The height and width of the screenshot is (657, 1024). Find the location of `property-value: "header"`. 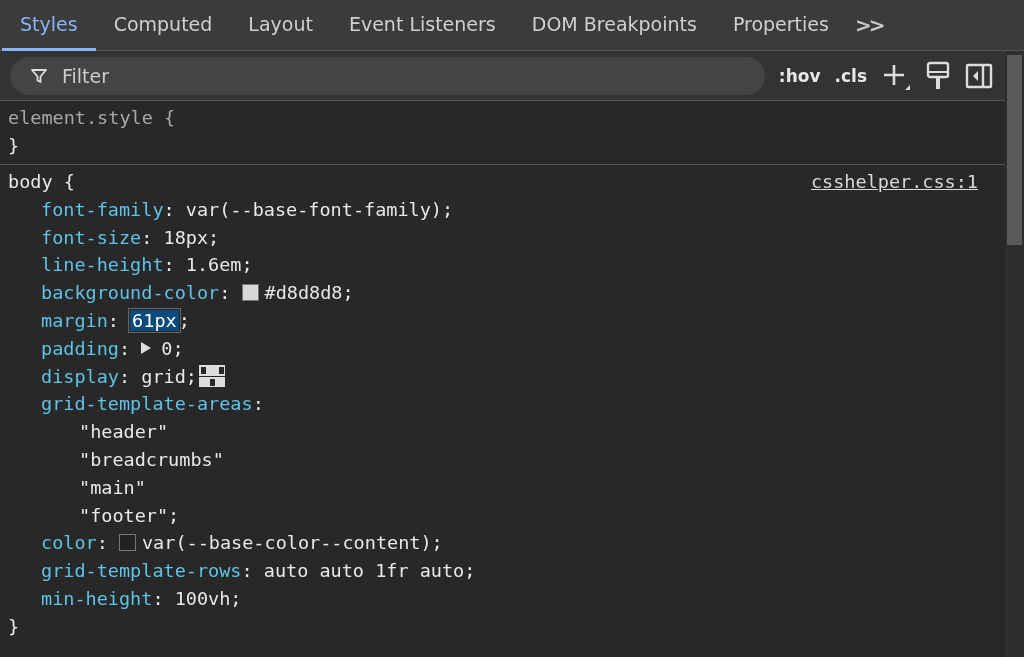

property-value: "header" is located at coordinates (124, 432).